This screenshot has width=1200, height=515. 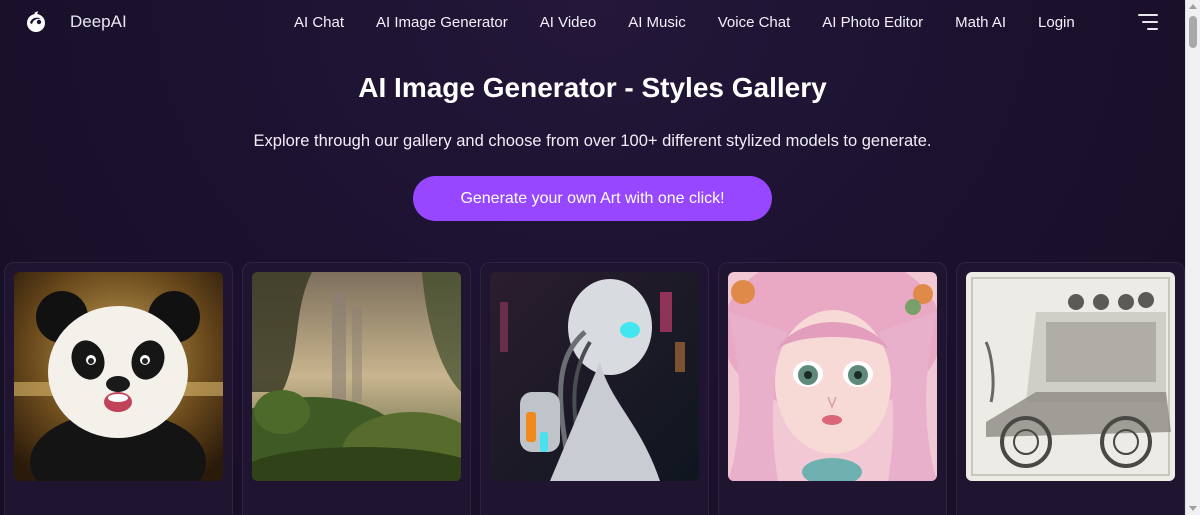 I want to click on gallery-card-robot, so click(x=594, y=388).